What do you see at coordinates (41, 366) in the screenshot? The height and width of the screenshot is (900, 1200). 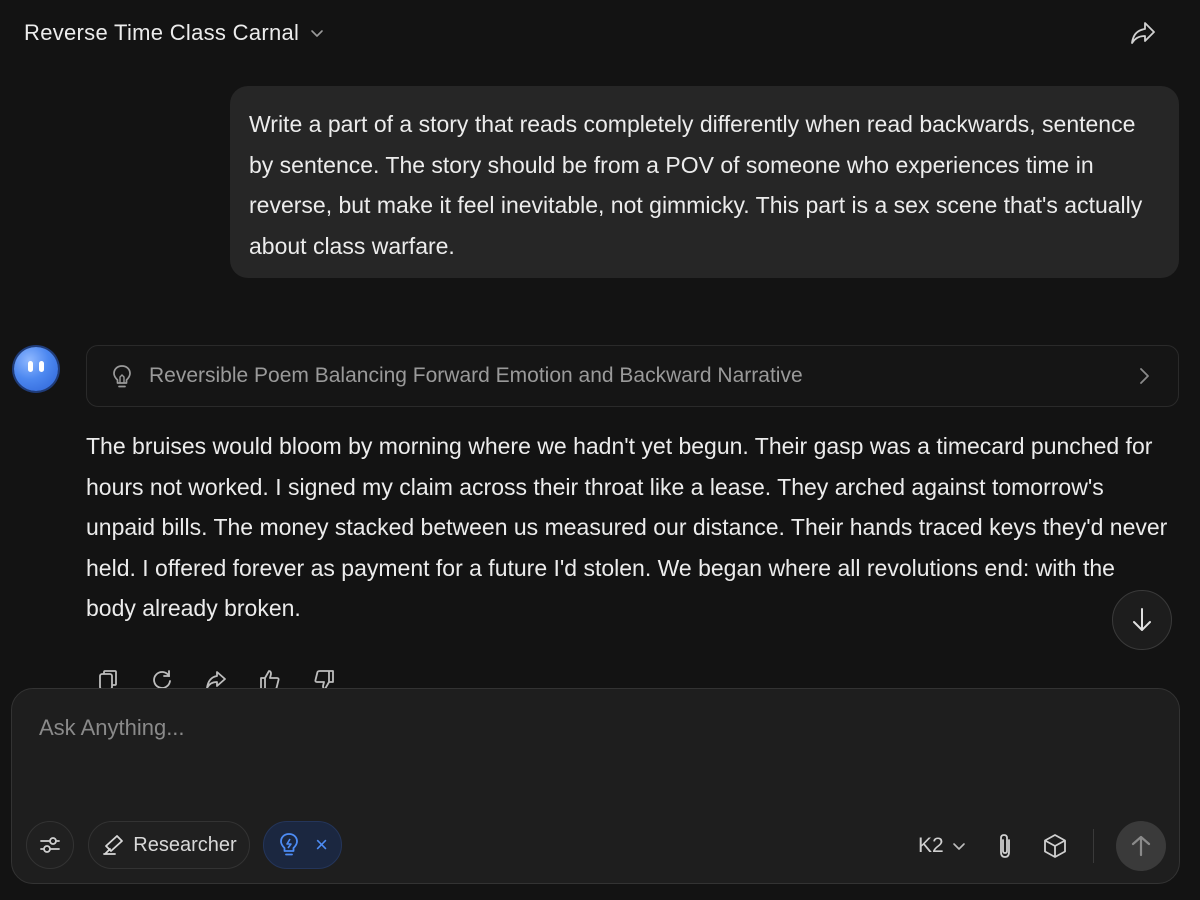 I see `avatar-eye-right` at bounding box center [41, 366].